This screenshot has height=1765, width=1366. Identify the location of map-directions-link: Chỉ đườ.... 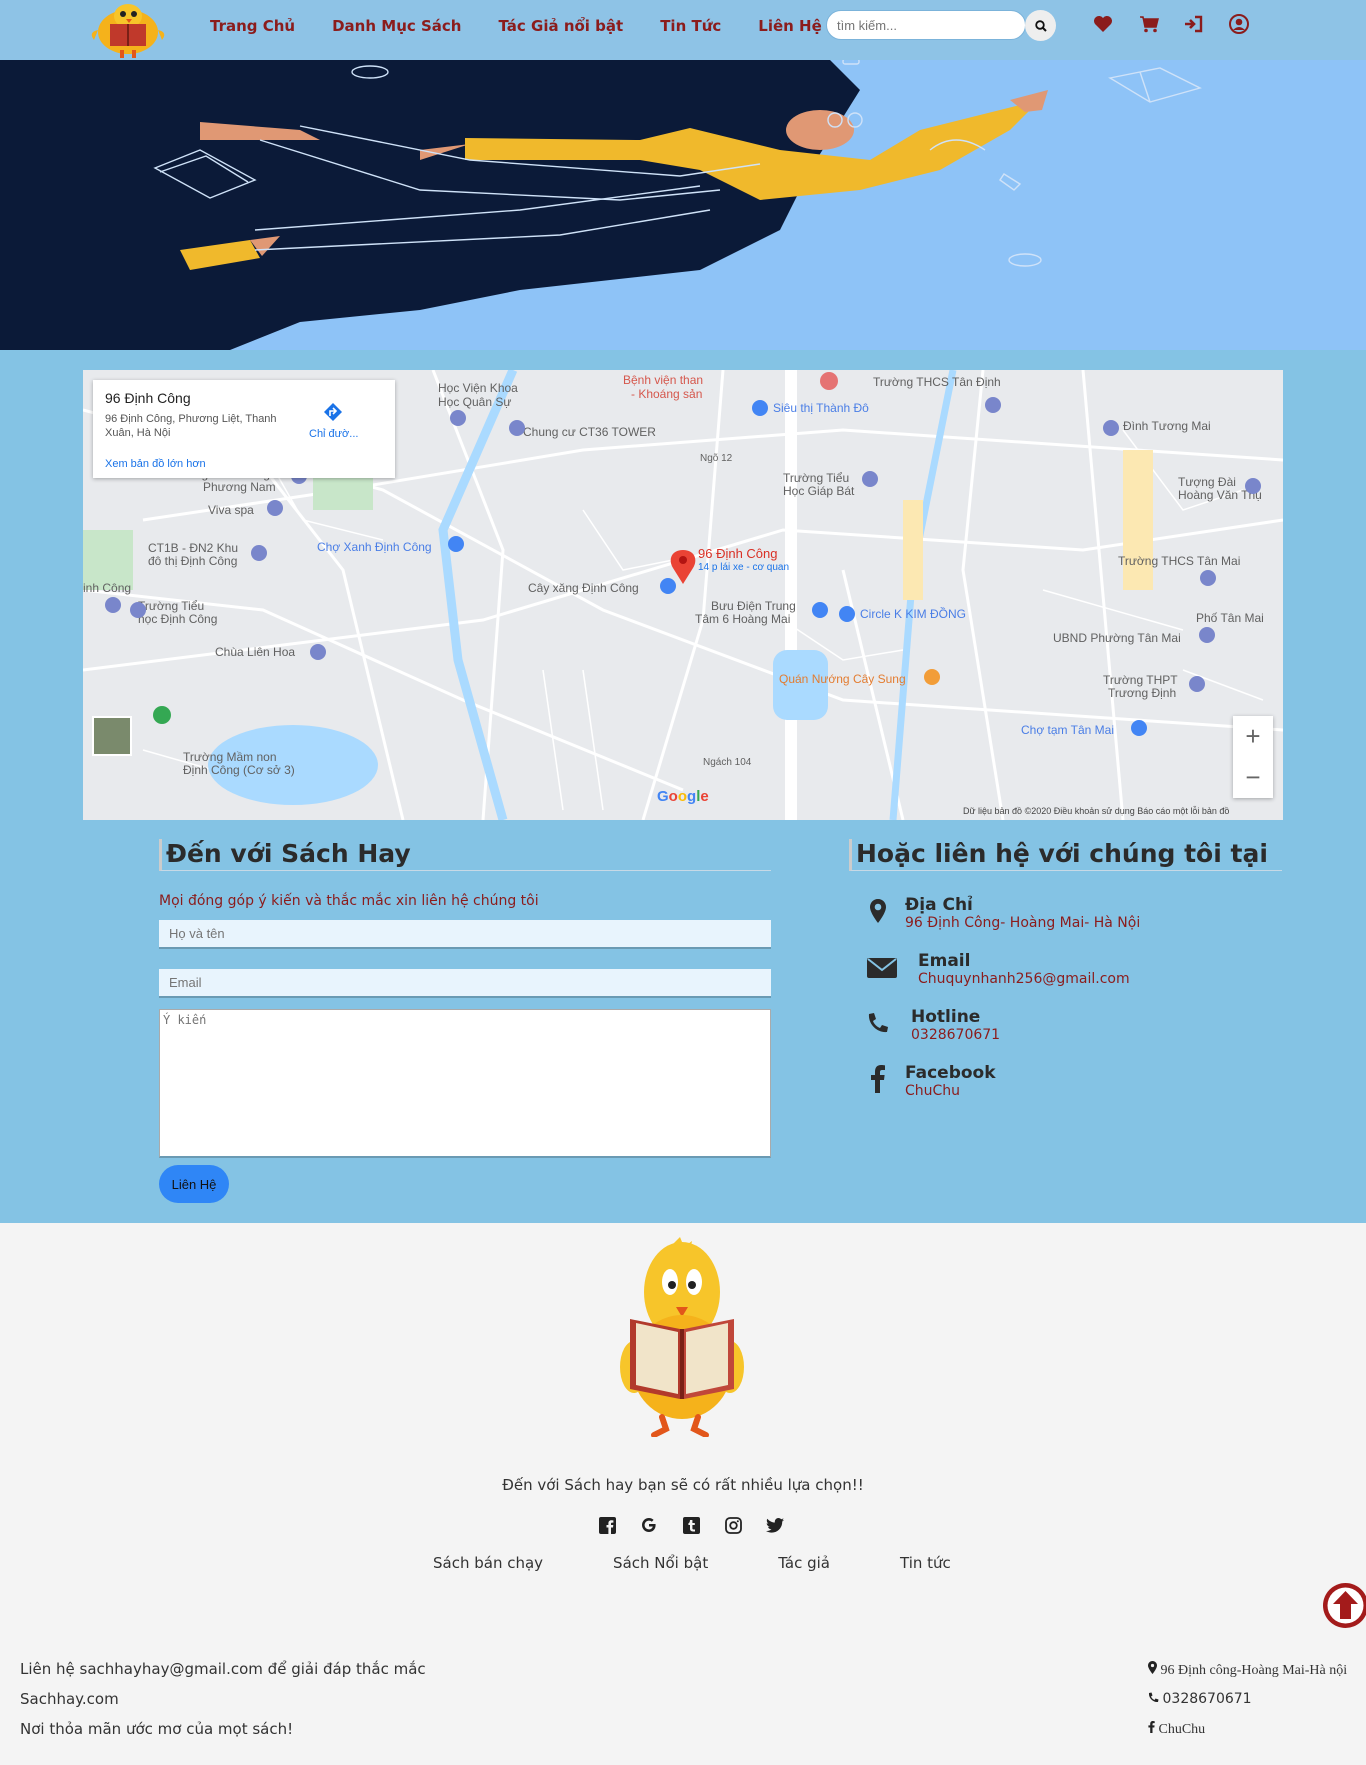
(333, 434).